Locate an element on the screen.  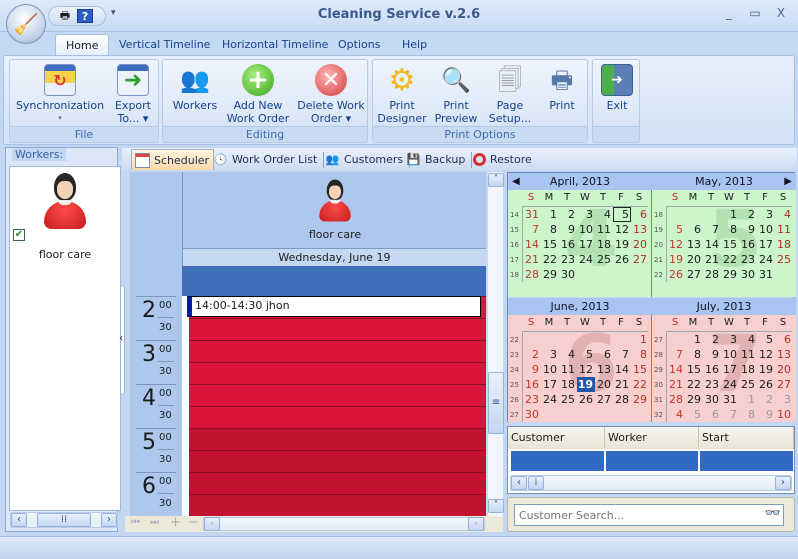
appointment: 14:00-14:30 jhon is located at coordinates (334, 306).